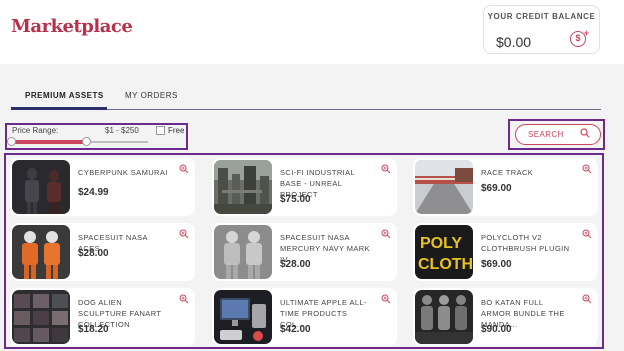  What do you see at coordinates (72, 26) in the screenshot?
I see `brand-title: Marketplace` at bounding box center [72, 26].